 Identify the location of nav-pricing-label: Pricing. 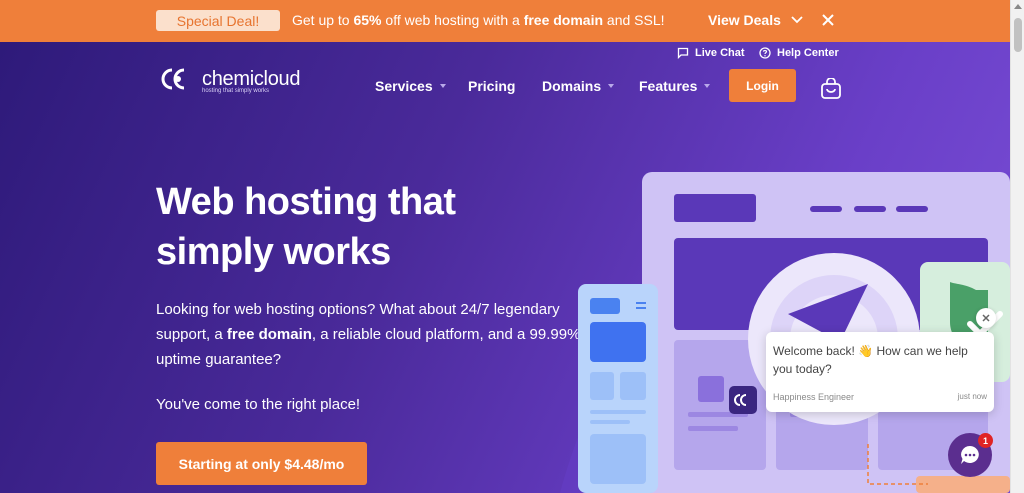
(492, 86).